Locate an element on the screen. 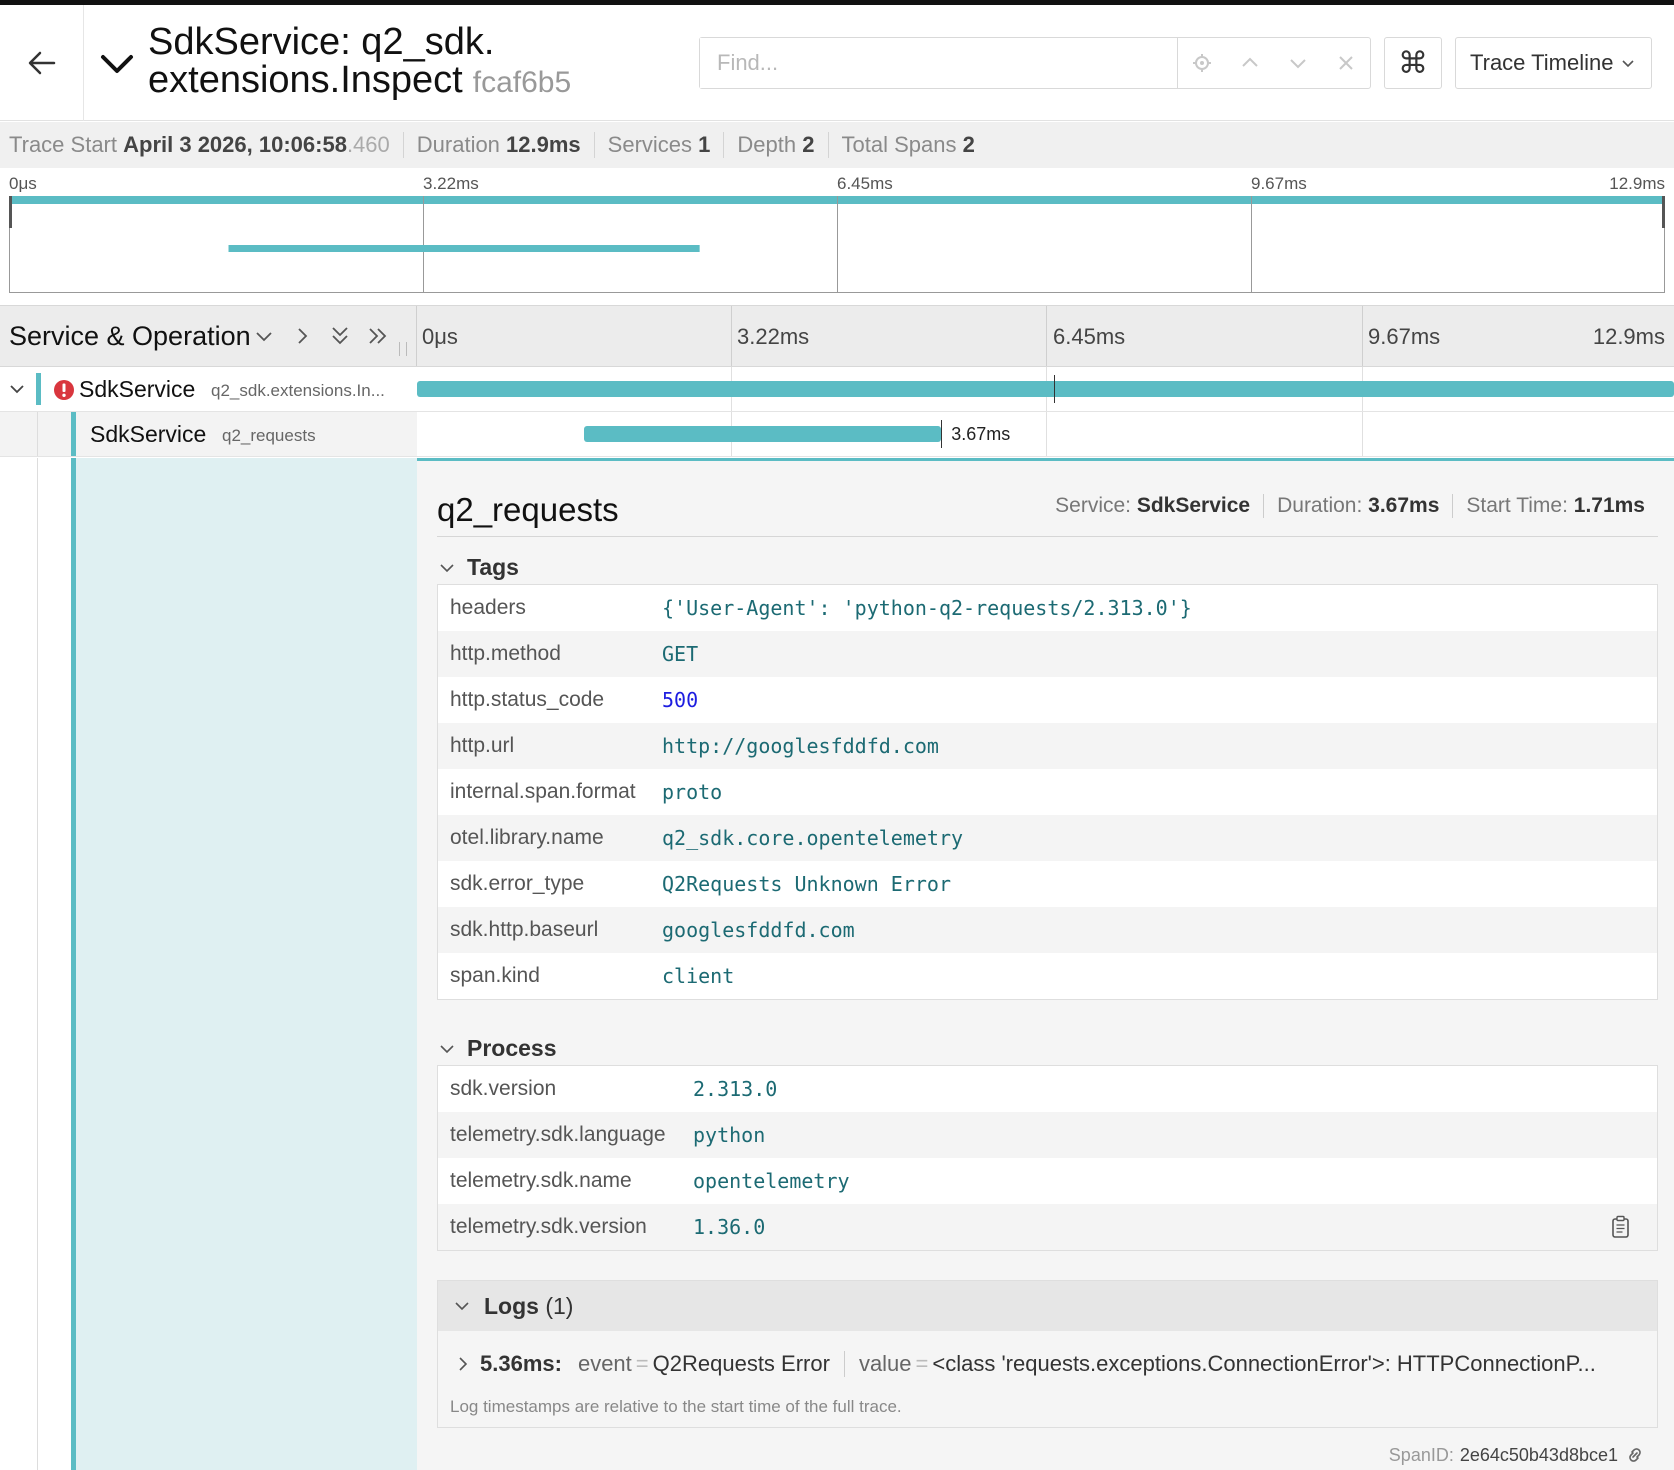  span-timeline-cell: 3.67ms is located at coordinates (1045, 434).